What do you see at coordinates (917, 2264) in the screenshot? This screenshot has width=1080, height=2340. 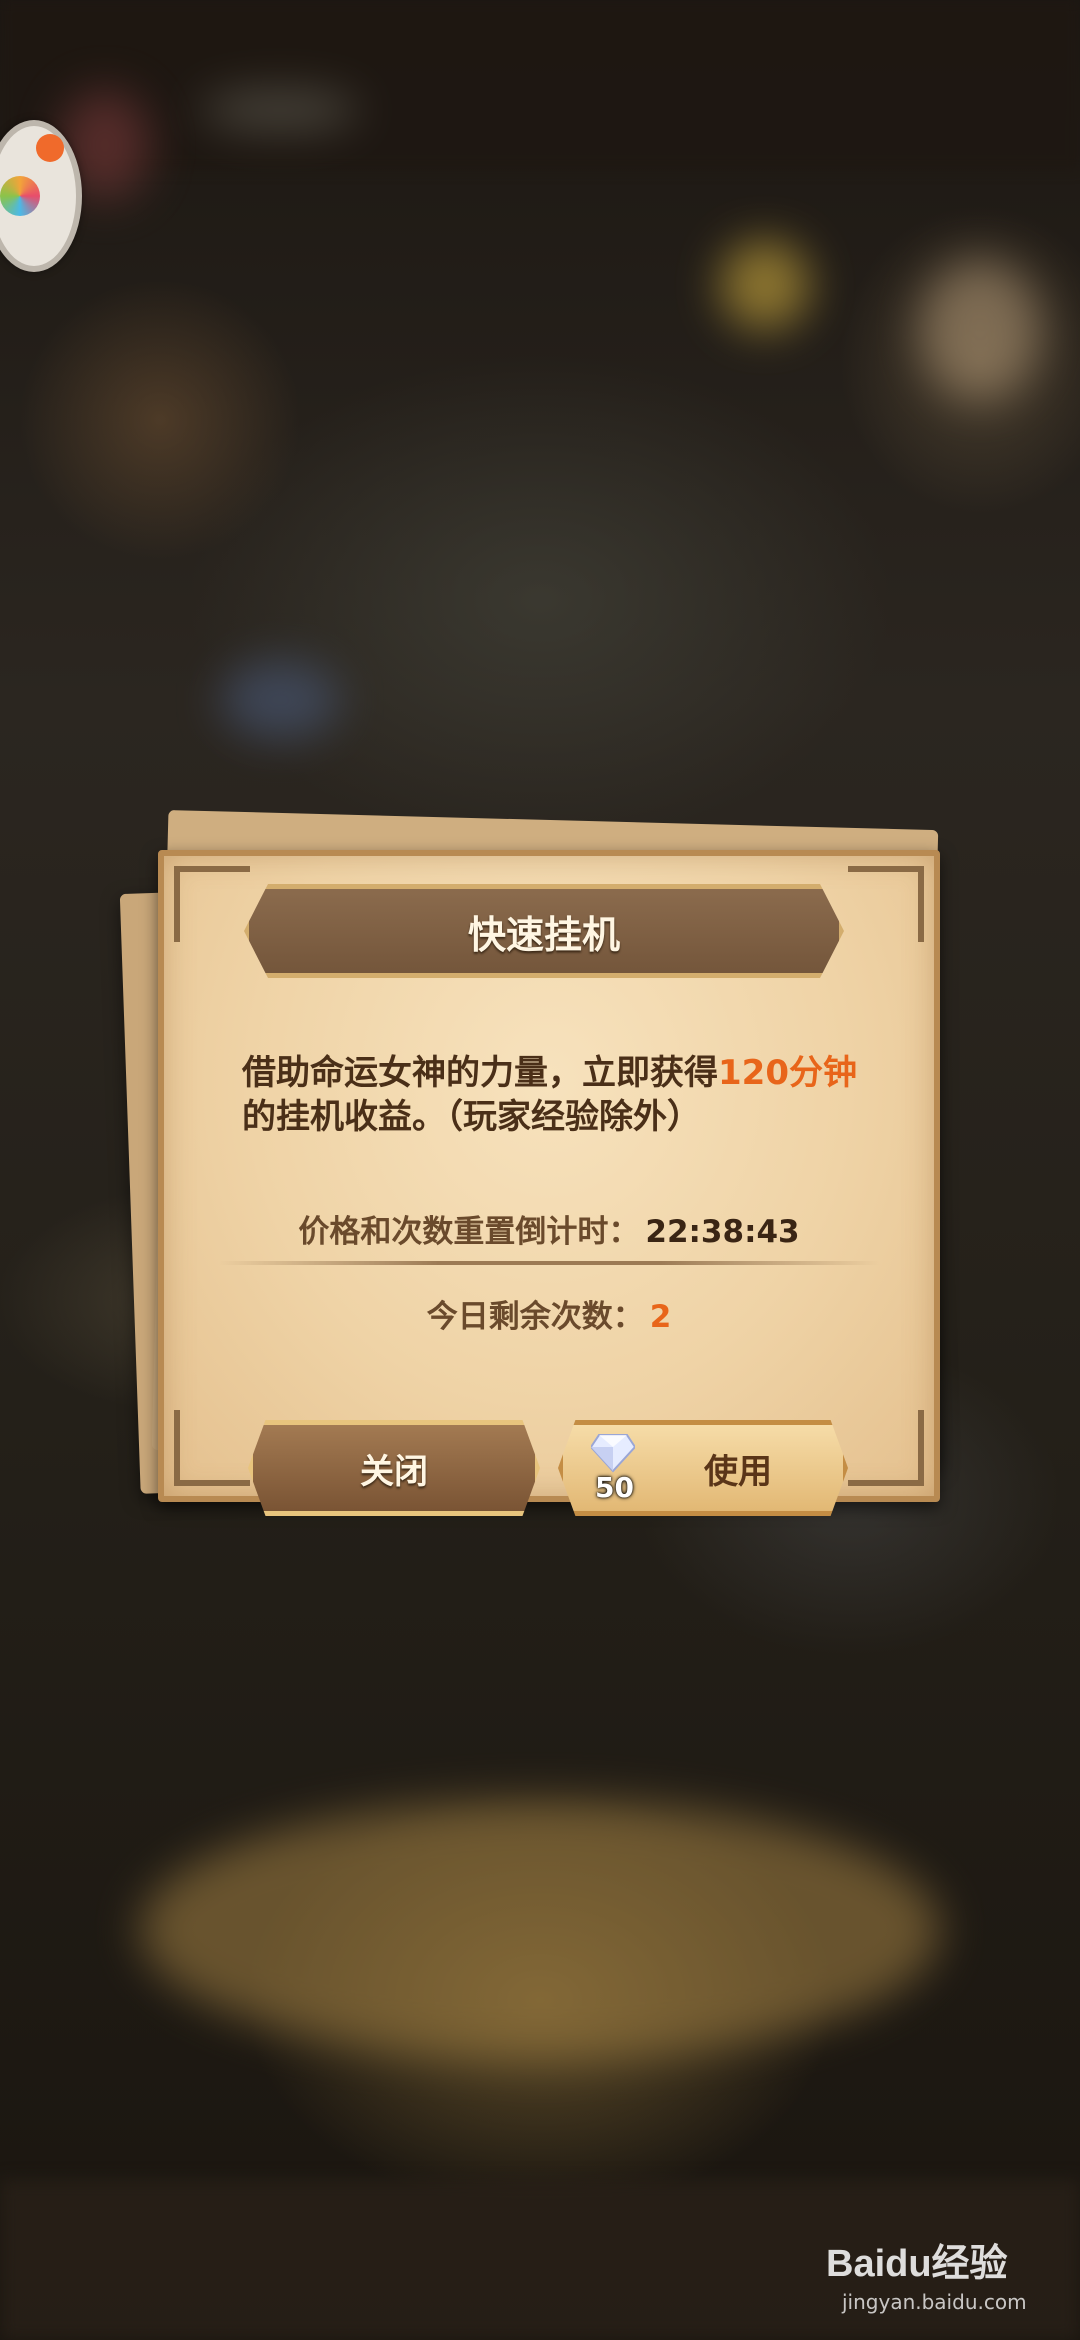 I see `baidu-watermark: Baidu经验` at bounding box center [917, 2264].